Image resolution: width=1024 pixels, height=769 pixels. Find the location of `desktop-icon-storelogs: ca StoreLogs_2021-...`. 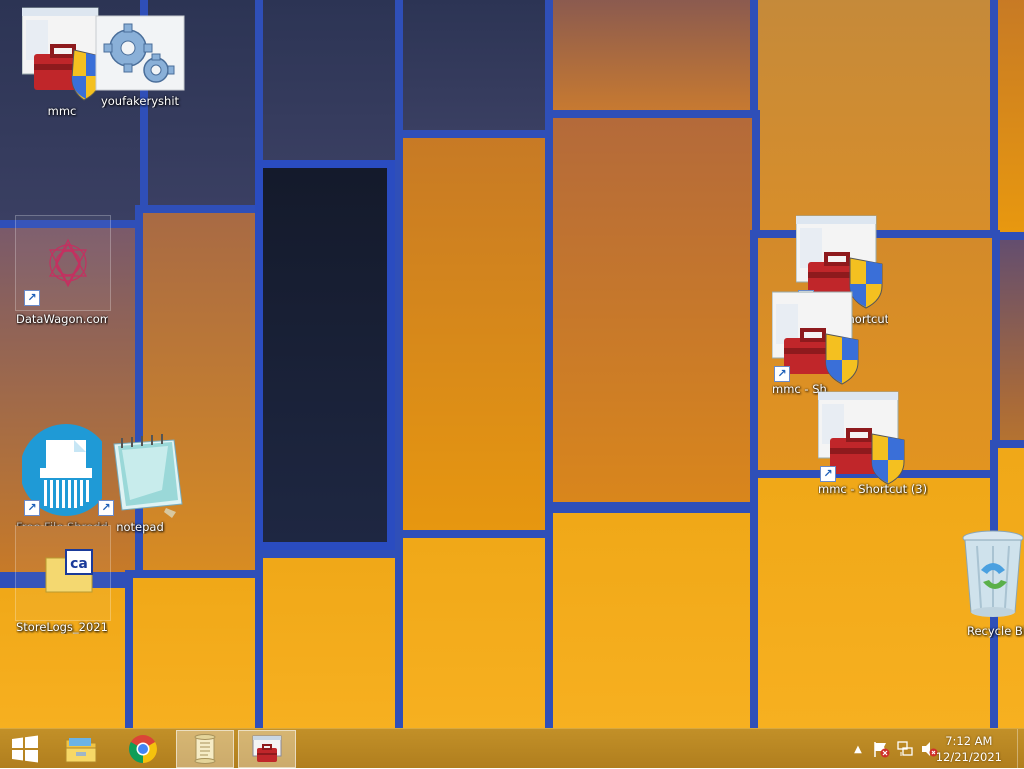

desktop-icon-storelogs: ca StoreLogs_2021-... is located at coordinates (62, 590).